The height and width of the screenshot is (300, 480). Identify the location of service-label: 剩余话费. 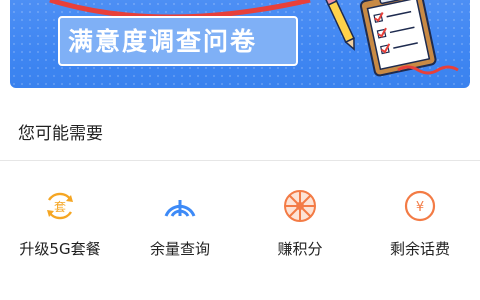
(419, 249).